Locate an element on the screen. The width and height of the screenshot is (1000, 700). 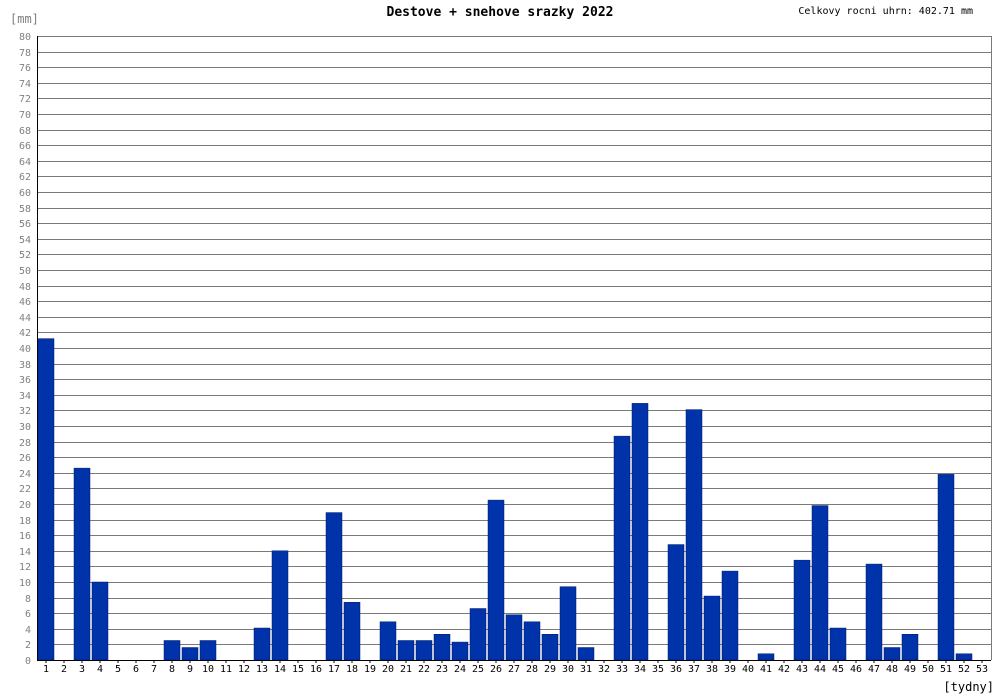
y-tick-label: 30 is located at coordinates (25, 427).